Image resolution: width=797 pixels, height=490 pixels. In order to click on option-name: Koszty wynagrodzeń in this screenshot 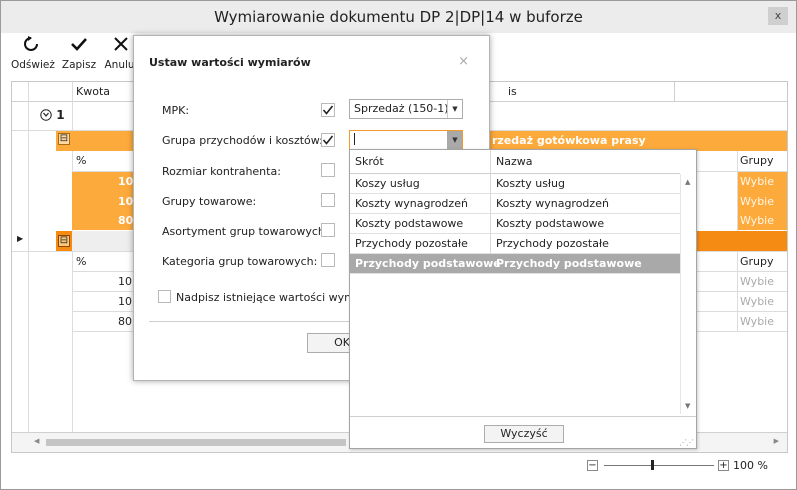, I will do `click(552, 203)`.